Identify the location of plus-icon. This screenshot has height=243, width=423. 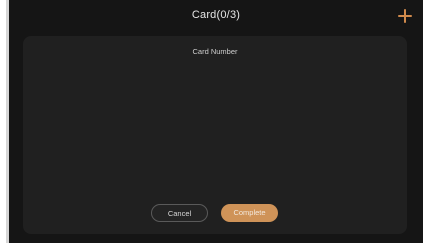
(405, 16).